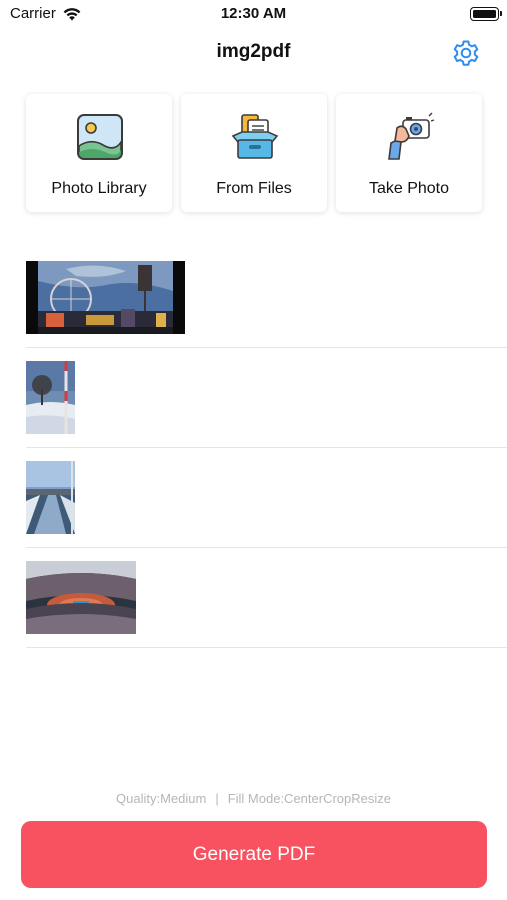 This screenshot has width=507, height=900. Describe the element at coordinates (254, 188) in the screenshot. I see `from-files-label: From Files` at that location.